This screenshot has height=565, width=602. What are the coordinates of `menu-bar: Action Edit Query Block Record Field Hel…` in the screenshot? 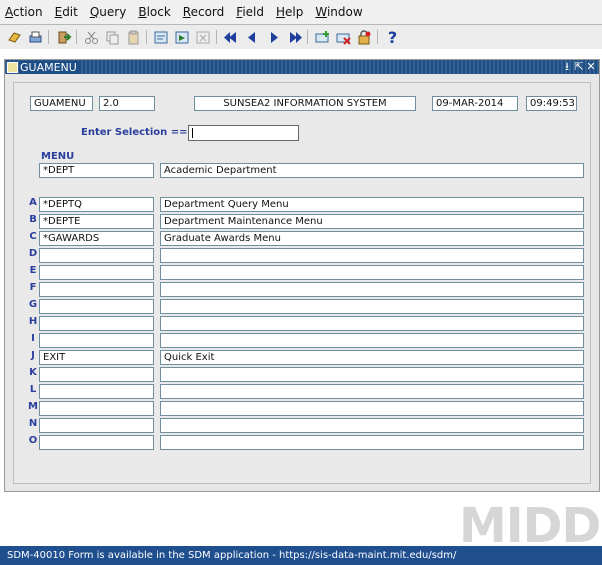 It's located at (301, 12).